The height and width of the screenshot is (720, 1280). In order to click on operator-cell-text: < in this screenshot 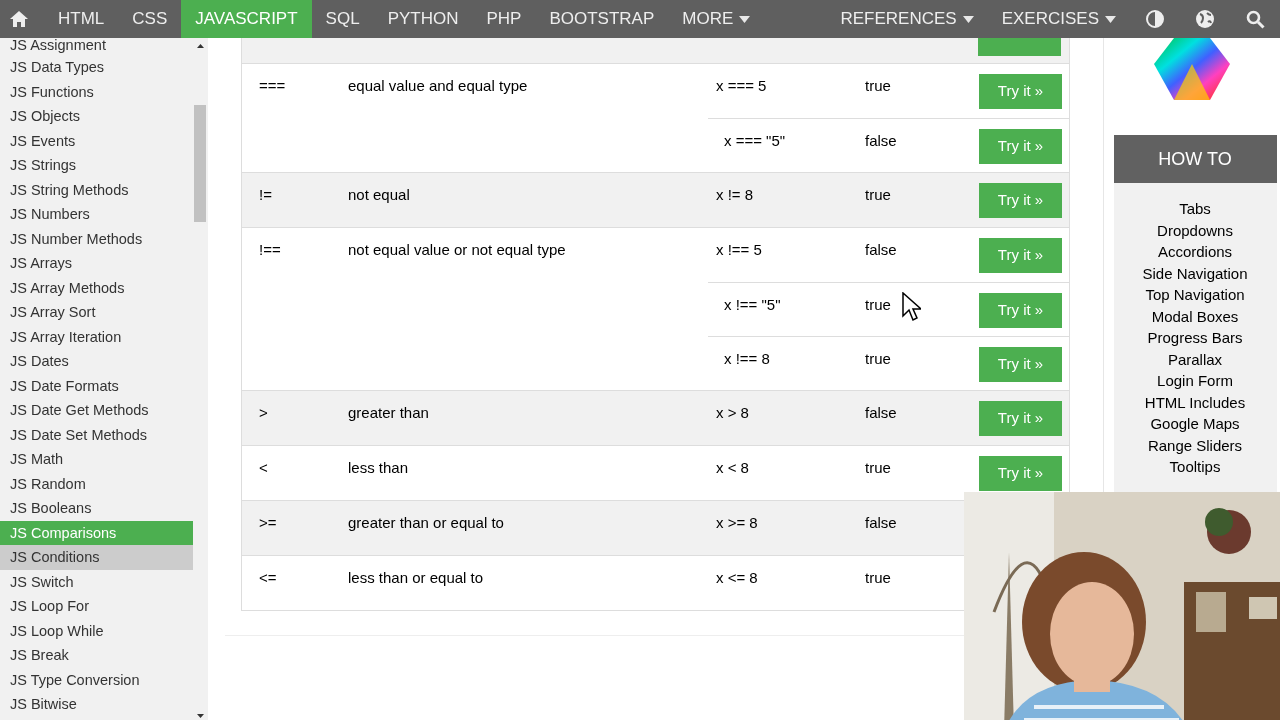, I will do `click(263, 468)`.